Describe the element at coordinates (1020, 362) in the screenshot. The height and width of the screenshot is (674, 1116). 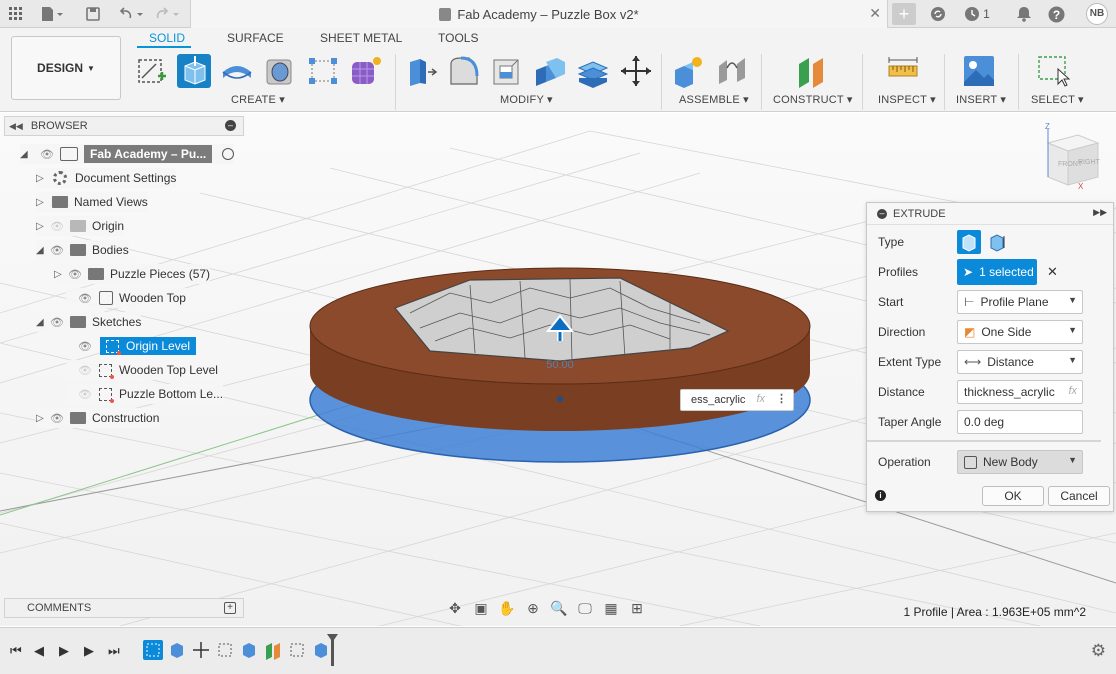
I see `extent-type-select: ⟷ Distance ▼` at that location.